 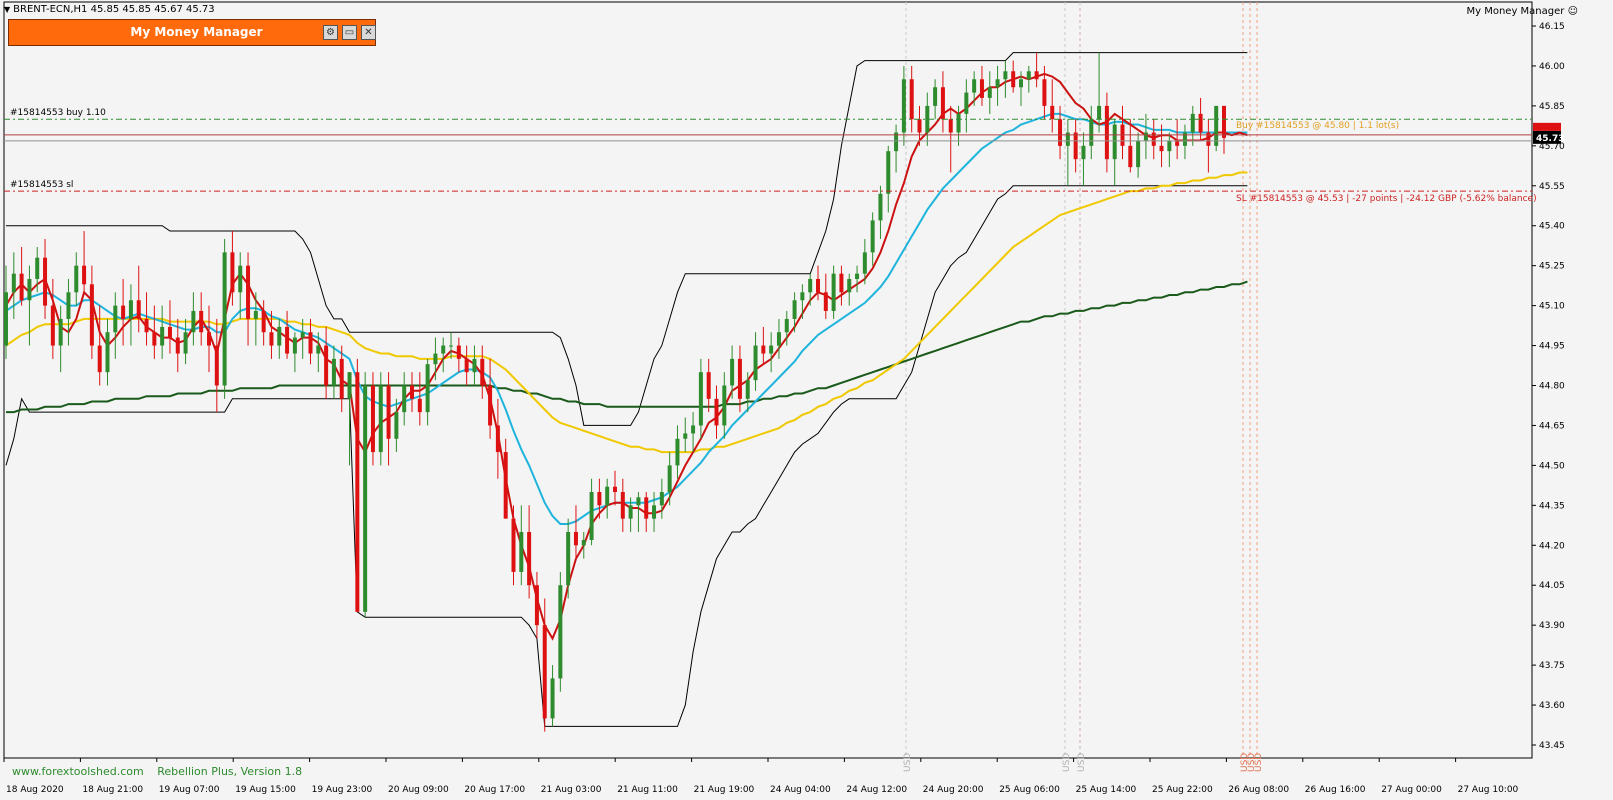 I want to click on symbol-header: ▼ BRENT-ECN,H1 45.85 45.85 45.67 45.73, so click(x=109, y=9).